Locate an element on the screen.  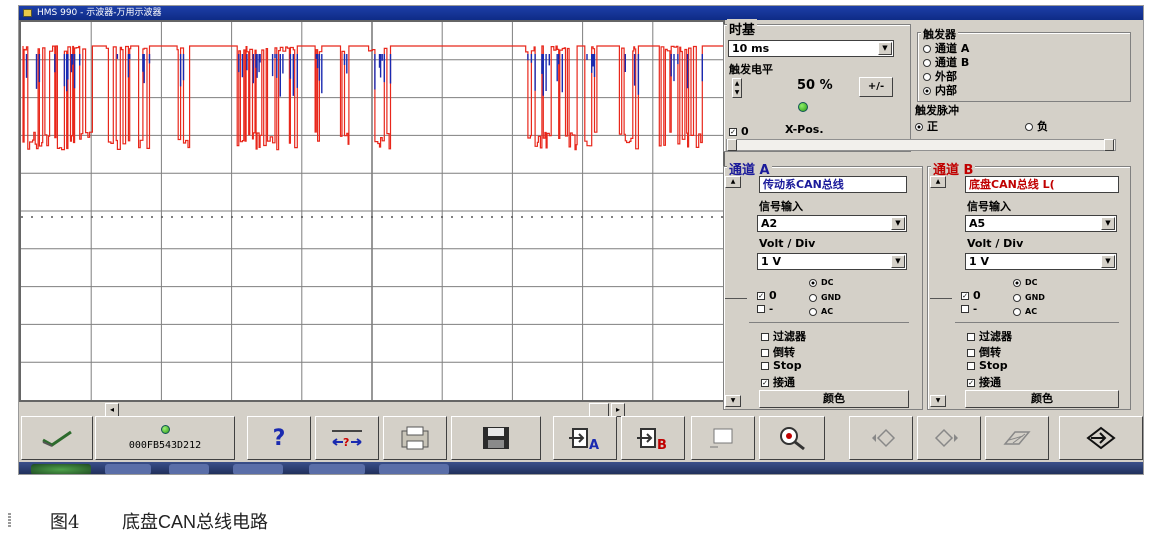
scope-horizontal-scrollbar: ◂ ▸ is located at coordinates (365, 410).